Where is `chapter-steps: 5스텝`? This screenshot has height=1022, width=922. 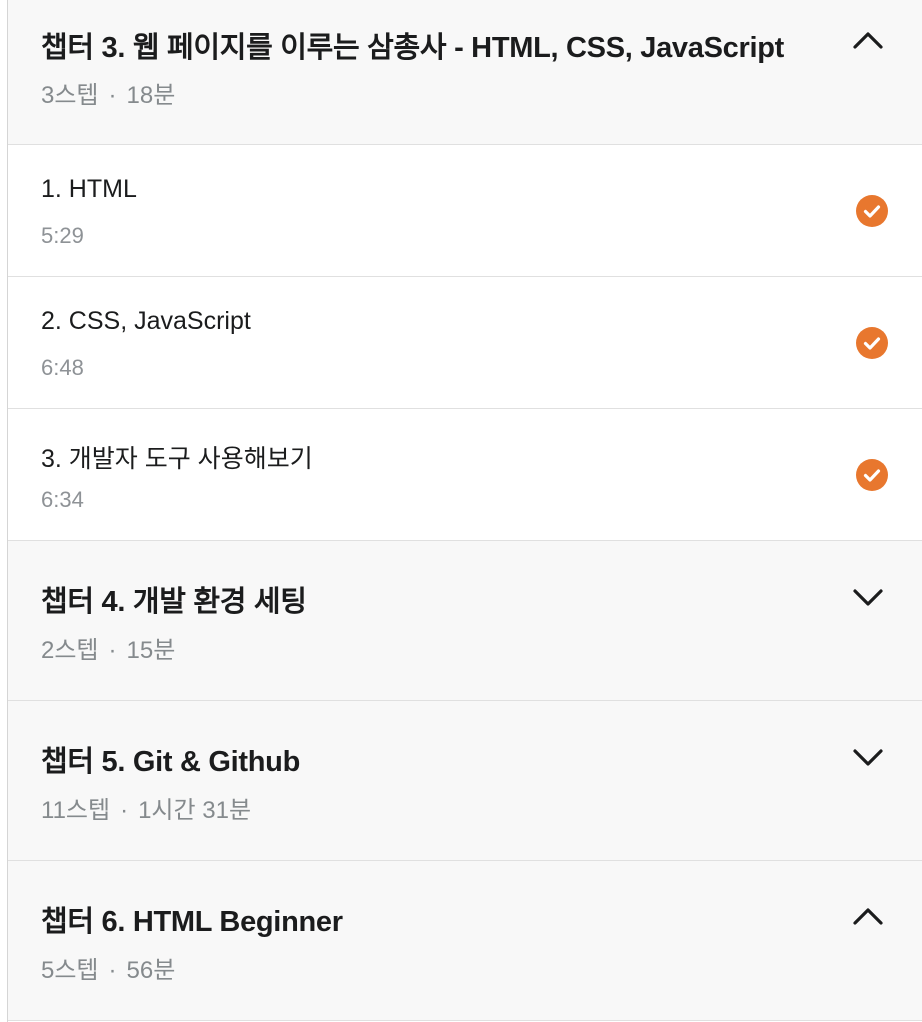 chapter-steps: 5스텝 is located at coordinates (70, 970).